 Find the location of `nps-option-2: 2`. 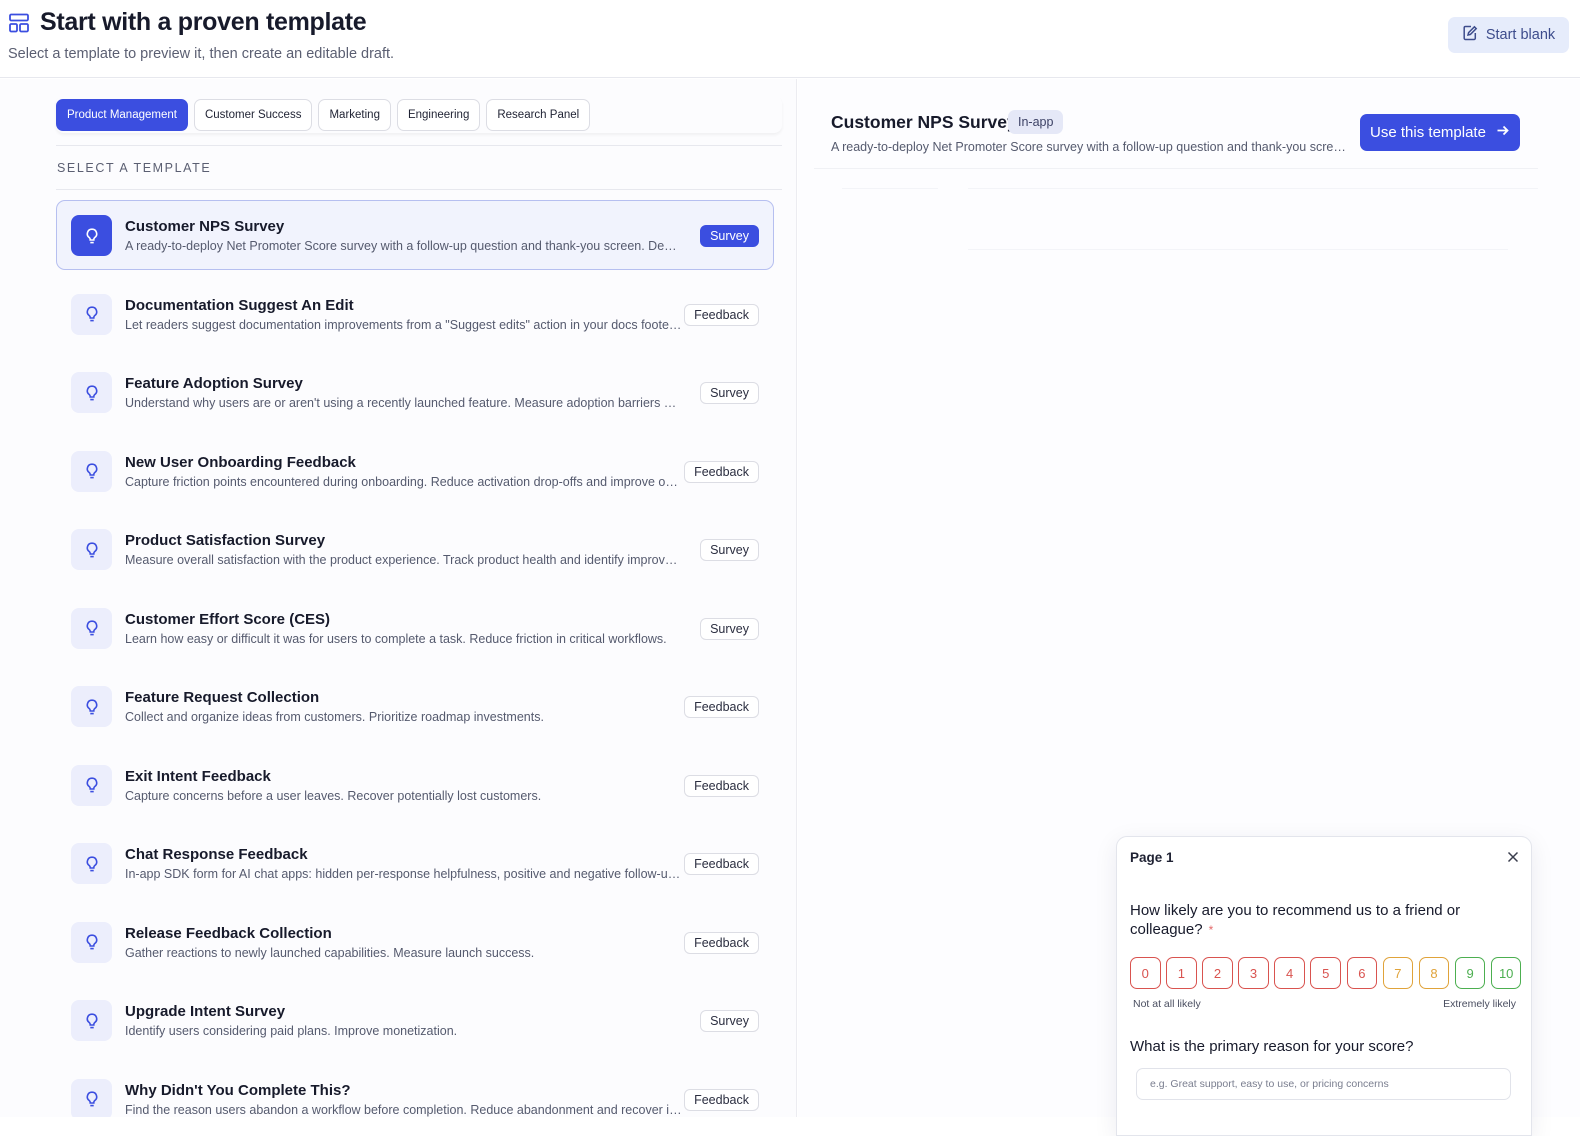

nps-option-2: 2 is located at coordinates (1217, 973).